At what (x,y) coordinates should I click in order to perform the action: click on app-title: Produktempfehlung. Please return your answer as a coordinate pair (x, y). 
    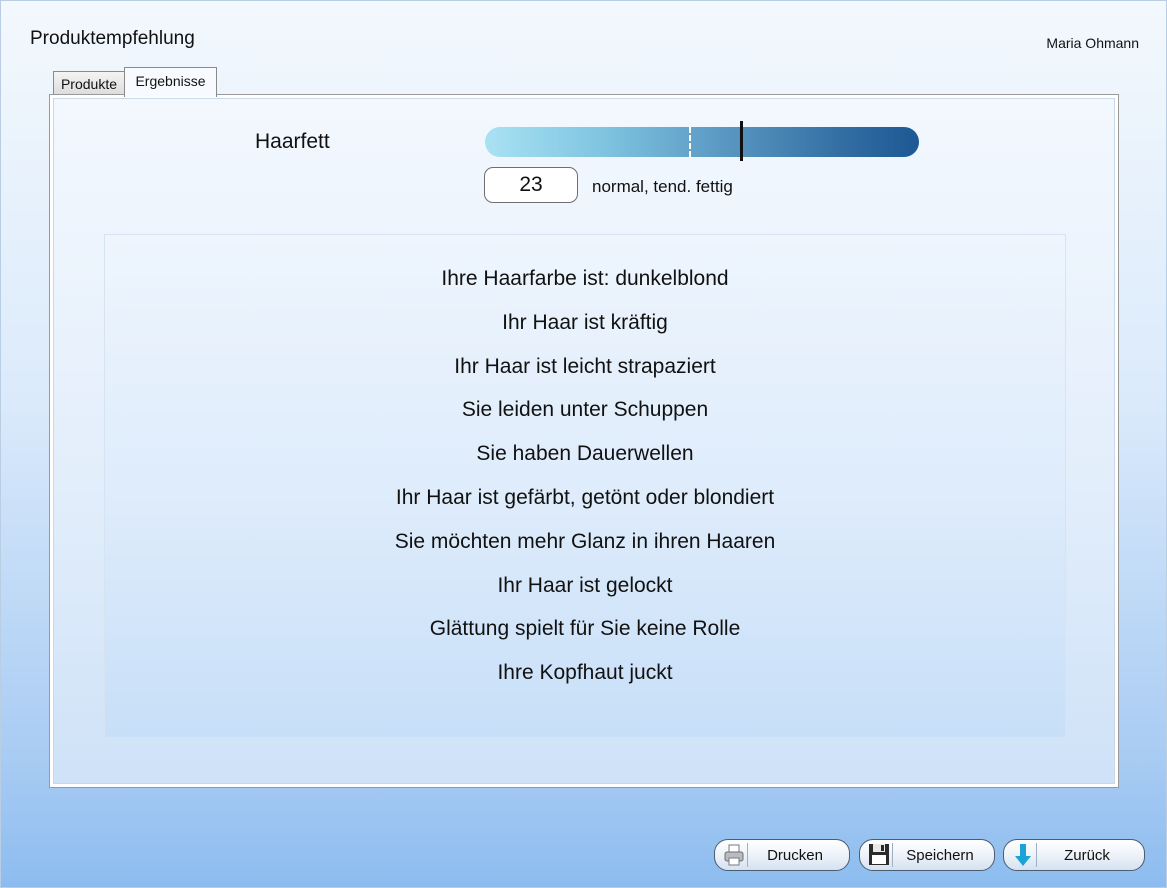
    Looking at the image, I should click on (112, 38).